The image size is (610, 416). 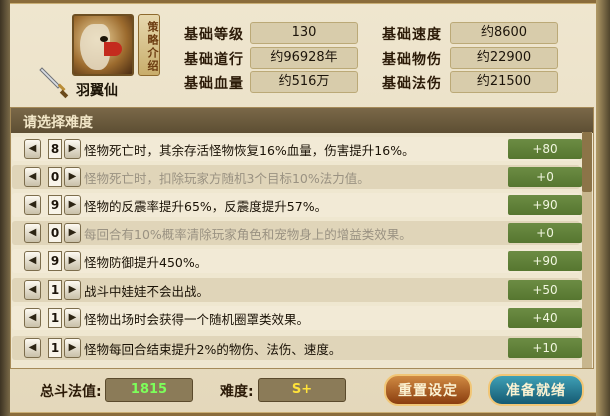 I want to click on base-hp-label: 基础血量, so click(x=214, y=84).